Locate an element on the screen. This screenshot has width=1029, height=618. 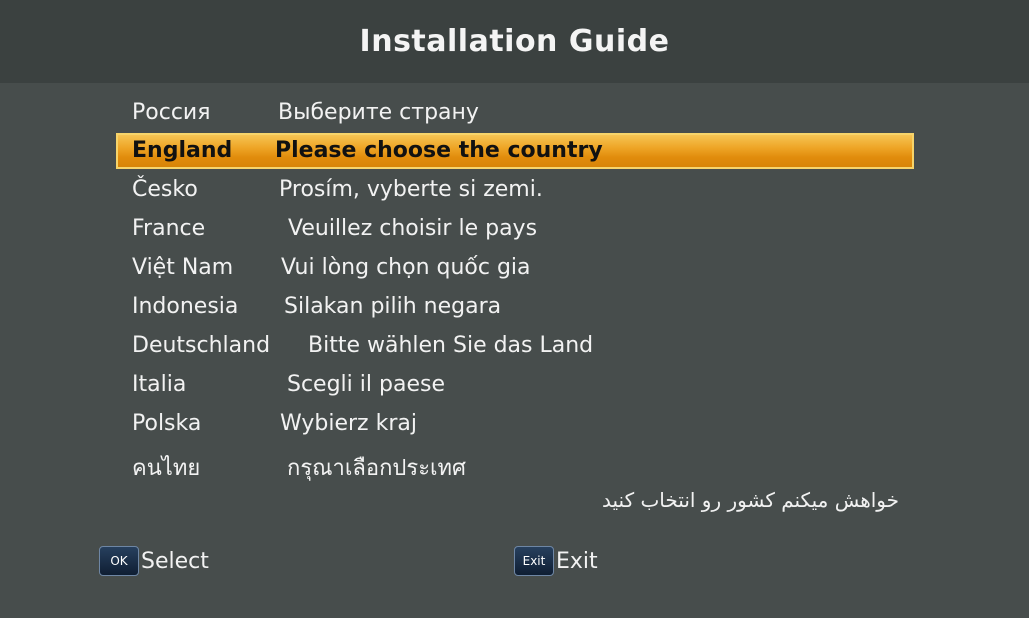
country-prompt: Please choose the country is located at coordinates (439, 150).